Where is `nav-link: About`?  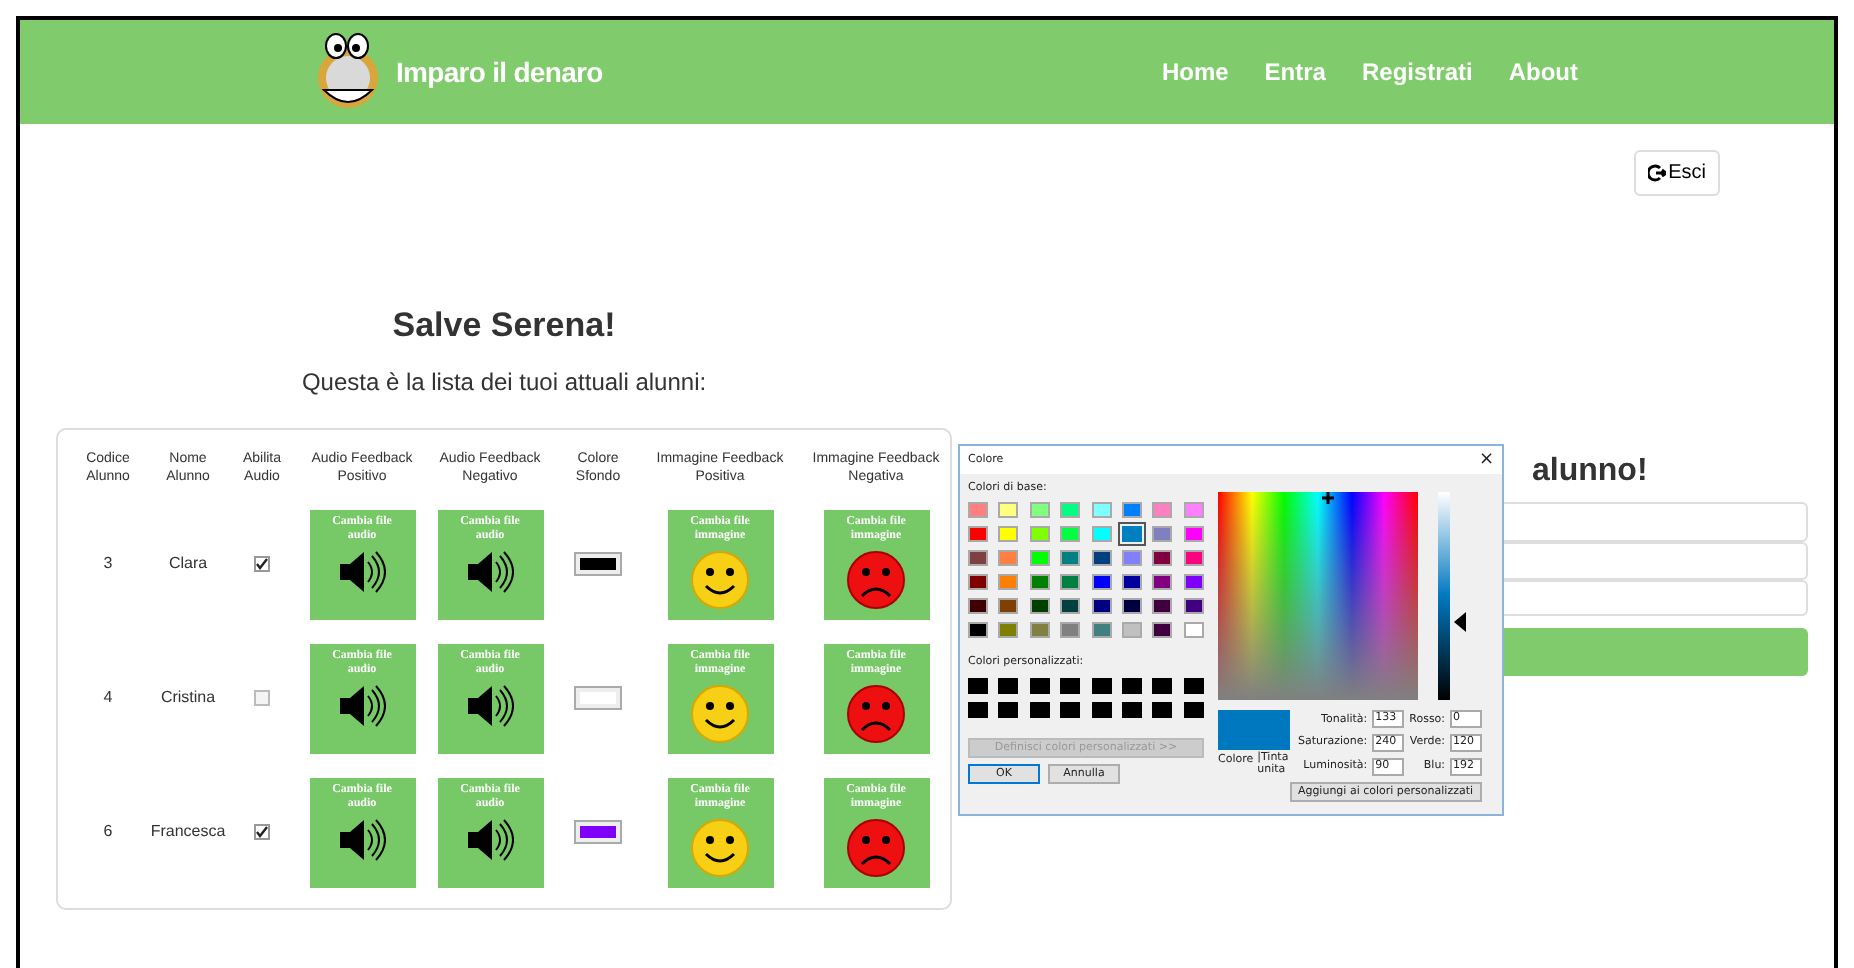 nav-link: About is located at coordinates (1543, 72).